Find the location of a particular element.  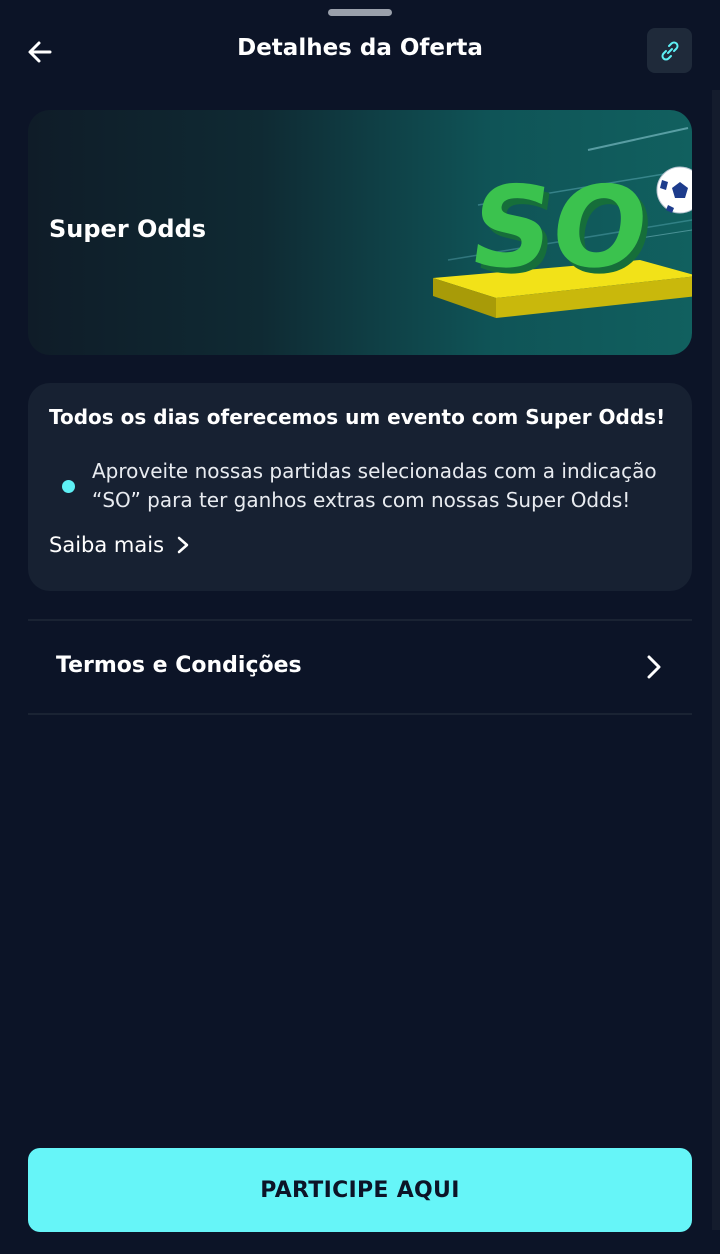

learn-more-label: Saiba mais is located at coordinates (107, 545).